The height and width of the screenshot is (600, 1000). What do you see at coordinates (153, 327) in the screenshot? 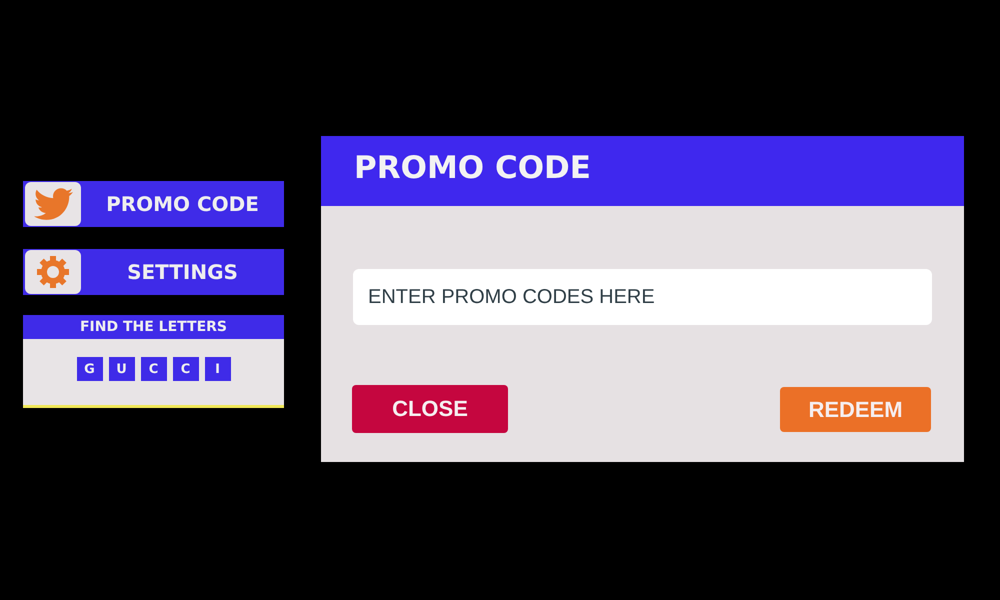
I see `letters-panel-title: FIND THE LETTERS` at bounding box center [153, 327].